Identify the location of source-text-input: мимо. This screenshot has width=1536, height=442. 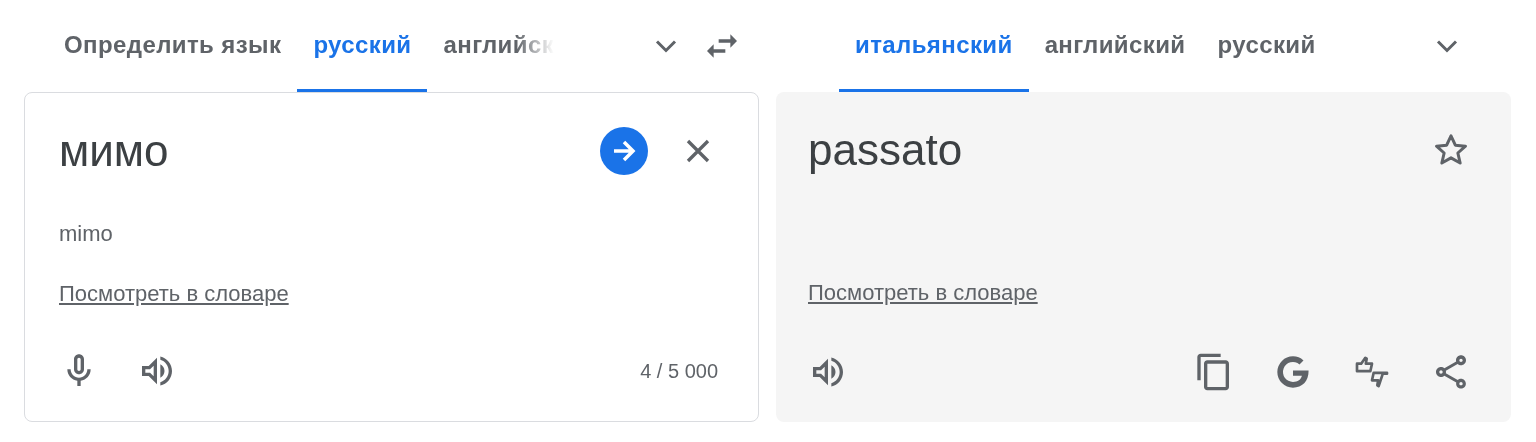
(314, 151).